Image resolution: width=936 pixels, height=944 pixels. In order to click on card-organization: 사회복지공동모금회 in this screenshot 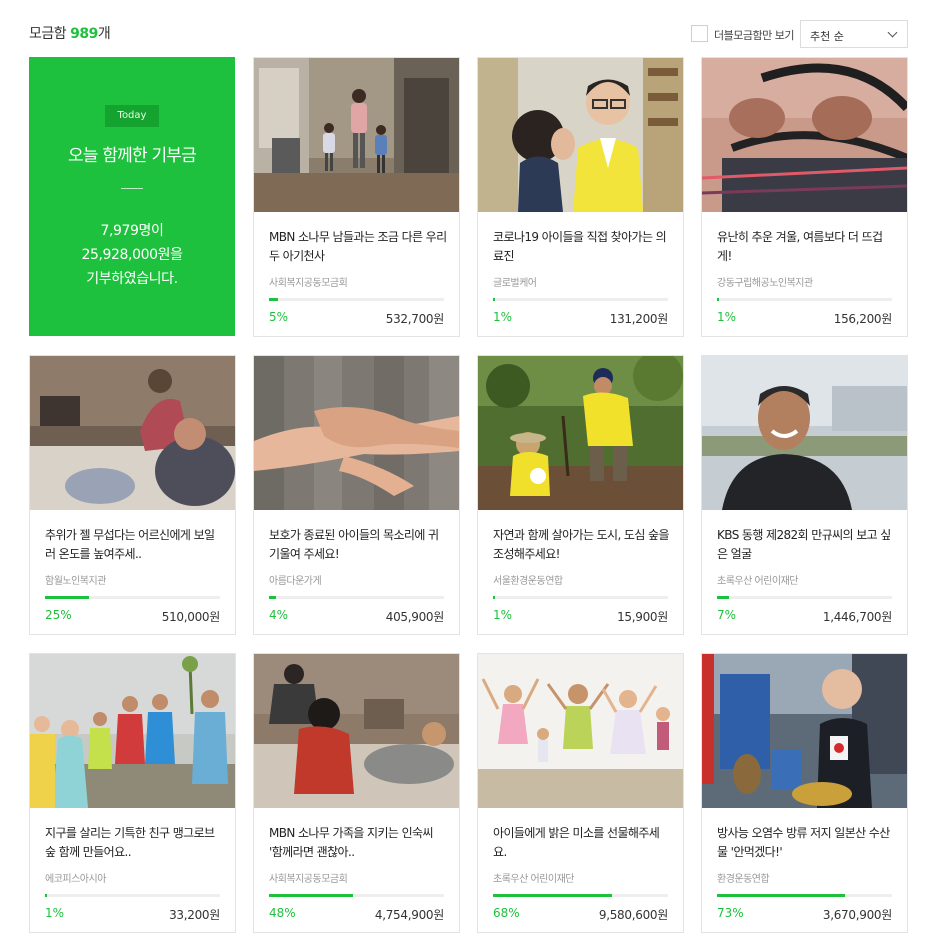, I will do `click(308, 879)`.